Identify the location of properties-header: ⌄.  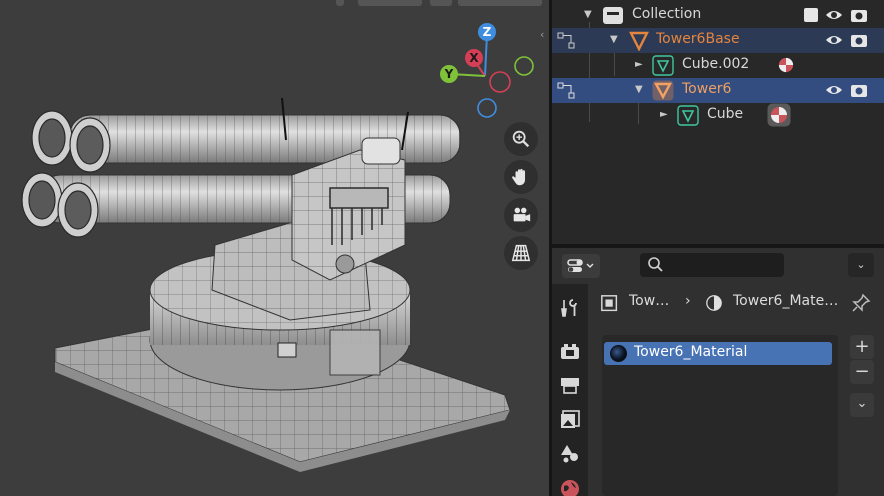
(718, 266).